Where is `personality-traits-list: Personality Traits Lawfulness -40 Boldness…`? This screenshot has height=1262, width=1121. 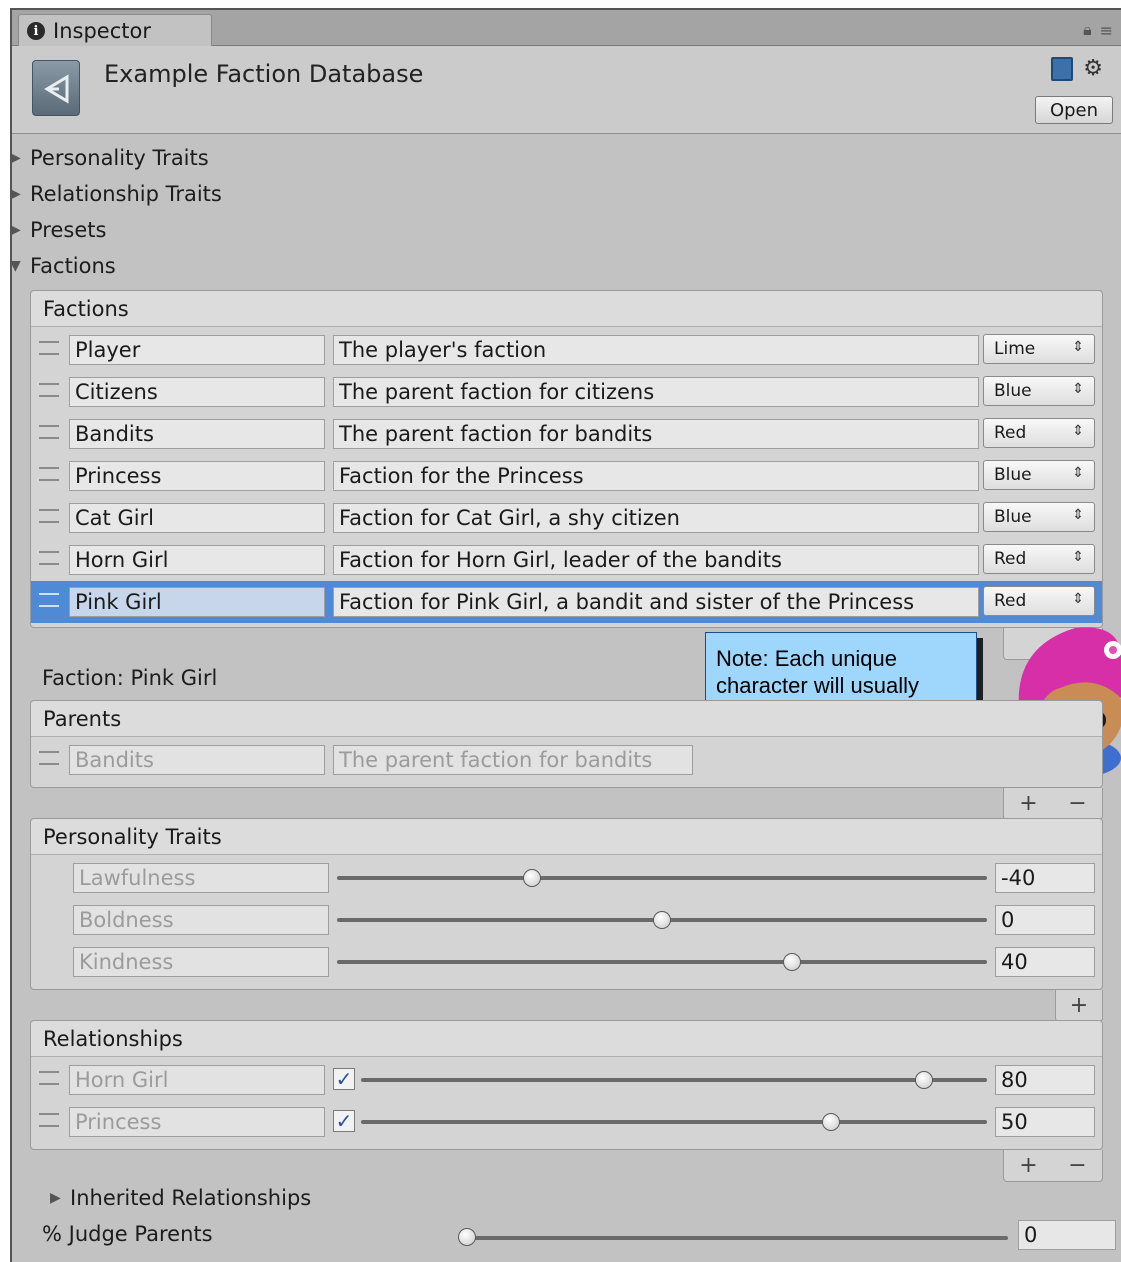
personality-traits-list: Personality Traits Lawfulness -40 Boldness… is located at coordinates (566, 904).